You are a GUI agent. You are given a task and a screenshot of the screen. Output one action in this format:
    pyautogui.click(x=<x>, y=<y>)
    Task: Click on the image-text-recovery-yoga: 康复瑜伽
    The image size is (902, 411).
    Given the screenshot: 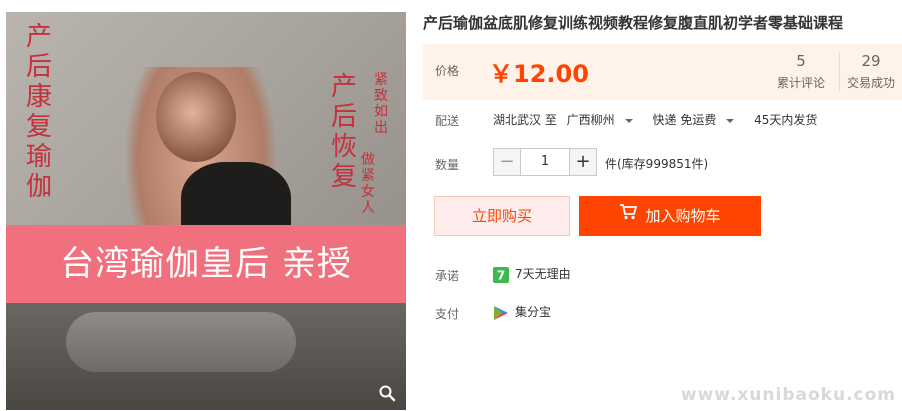 What is the action you would take?
    pyautogui.click(x=40, y=142)
    